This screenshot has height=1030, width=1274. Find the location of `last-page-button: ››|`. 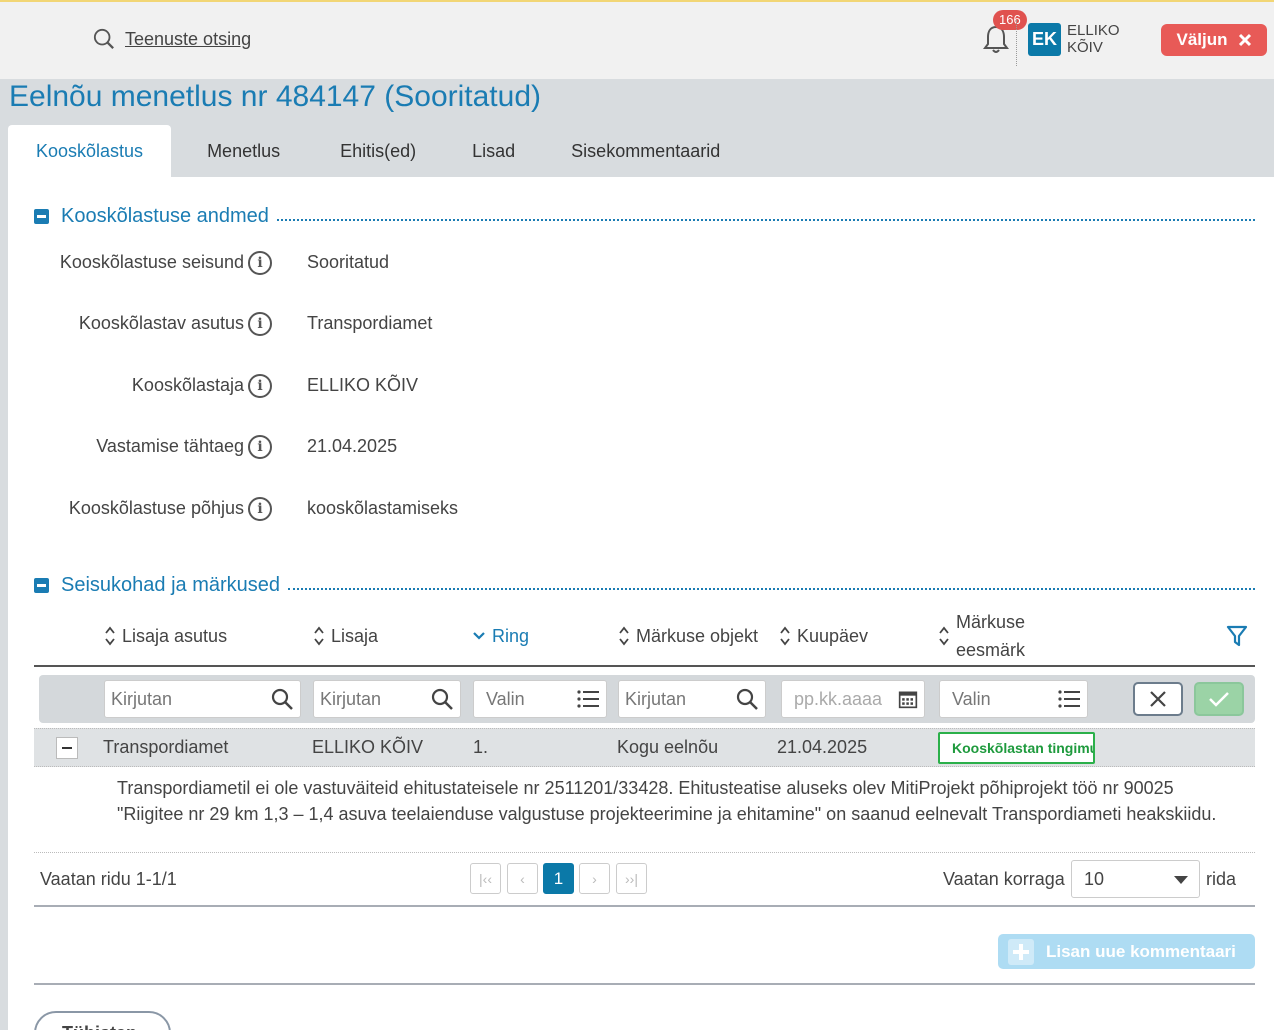

last-page-button: ››| is located at coordinates (631, 878).